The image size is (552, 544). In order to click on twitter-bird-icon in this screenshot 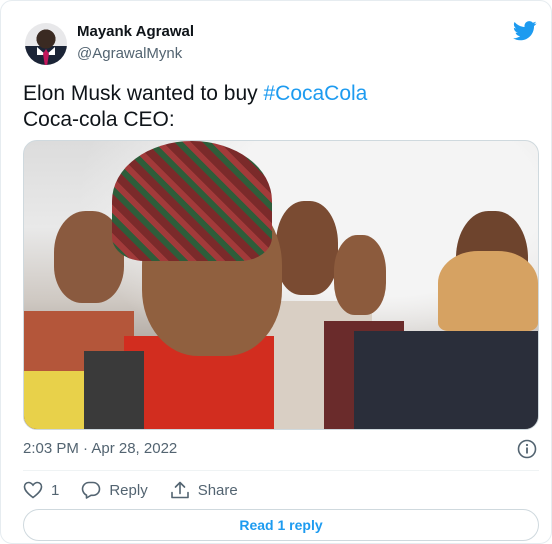, I will do `click(525, 31)`.